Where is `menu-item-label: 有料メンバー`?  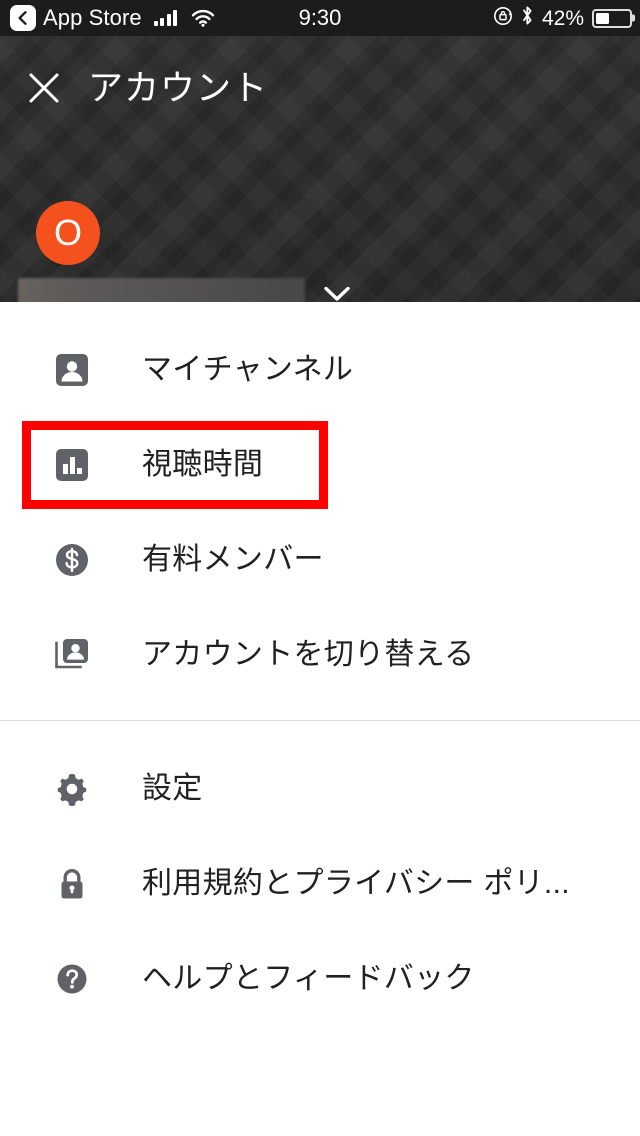 menu-item-label: 有料メンバー is located at coordinates (233, 559).